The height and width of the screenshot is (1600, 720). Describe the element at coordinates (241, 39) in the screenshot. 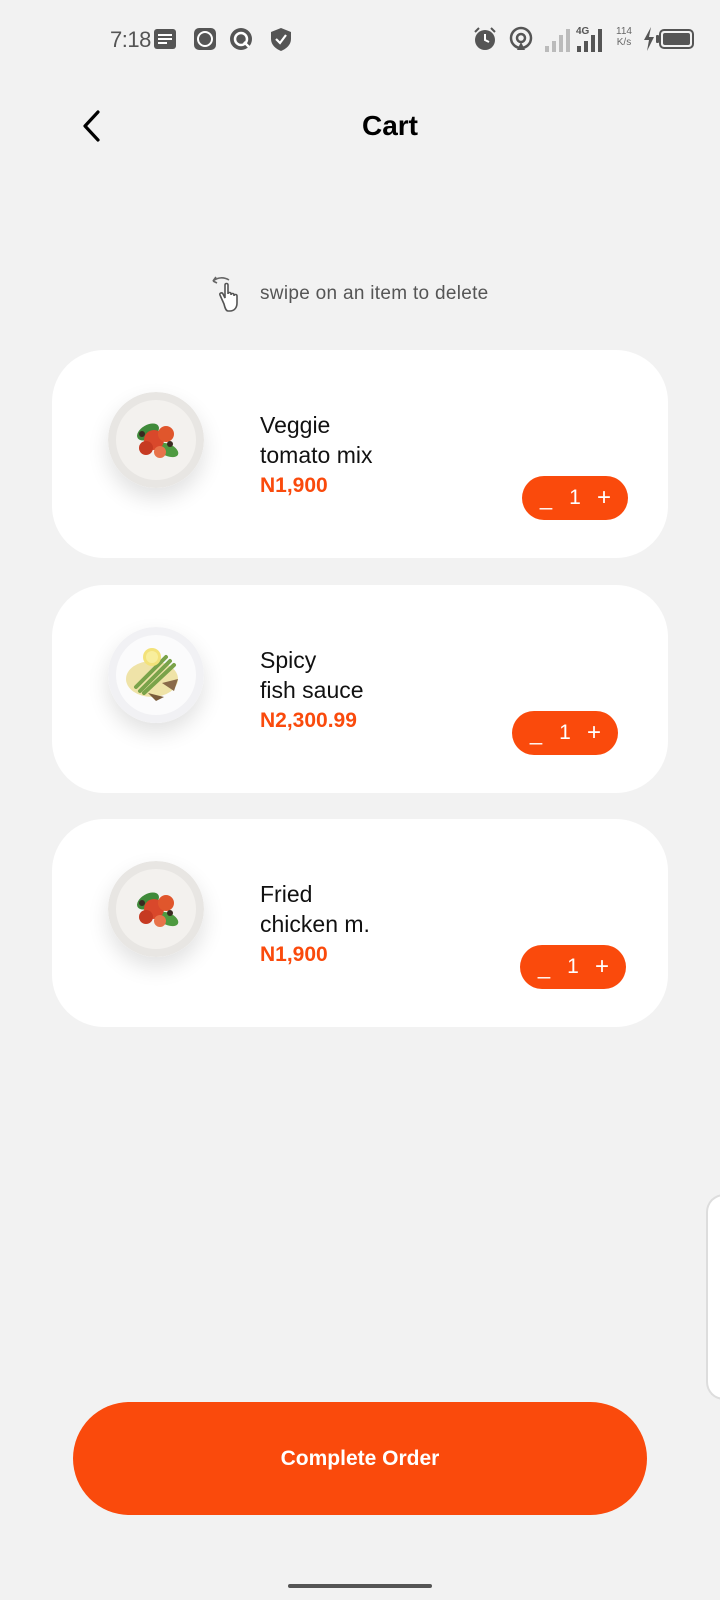

I see `q-app-icon` at that location.